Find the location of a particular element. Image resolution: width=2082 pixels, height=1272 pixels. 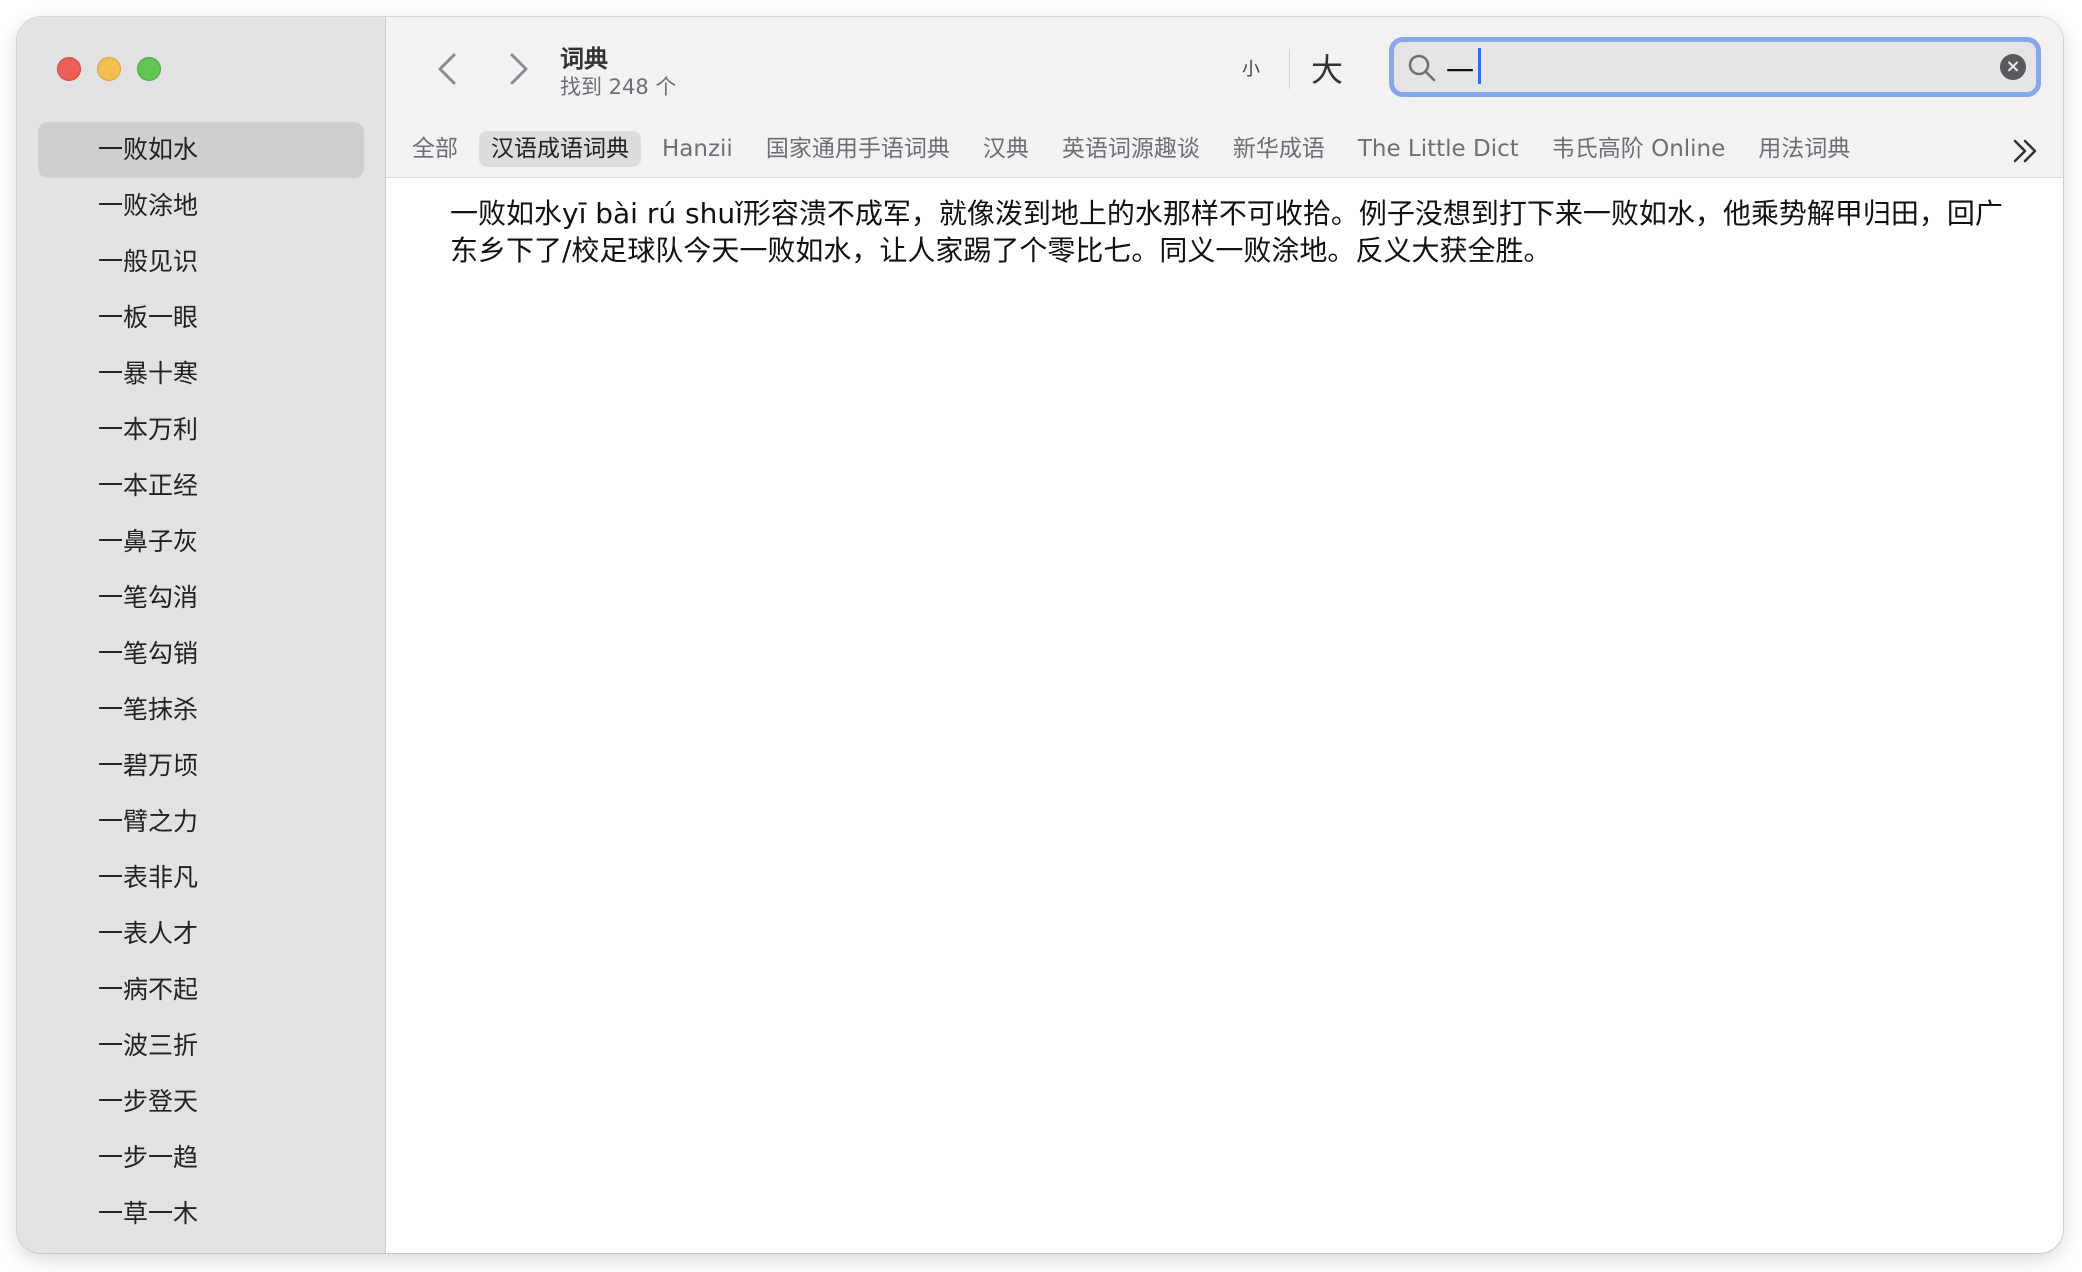

dictionary-tab: 汉典 is located at coordinates (1006, 149).